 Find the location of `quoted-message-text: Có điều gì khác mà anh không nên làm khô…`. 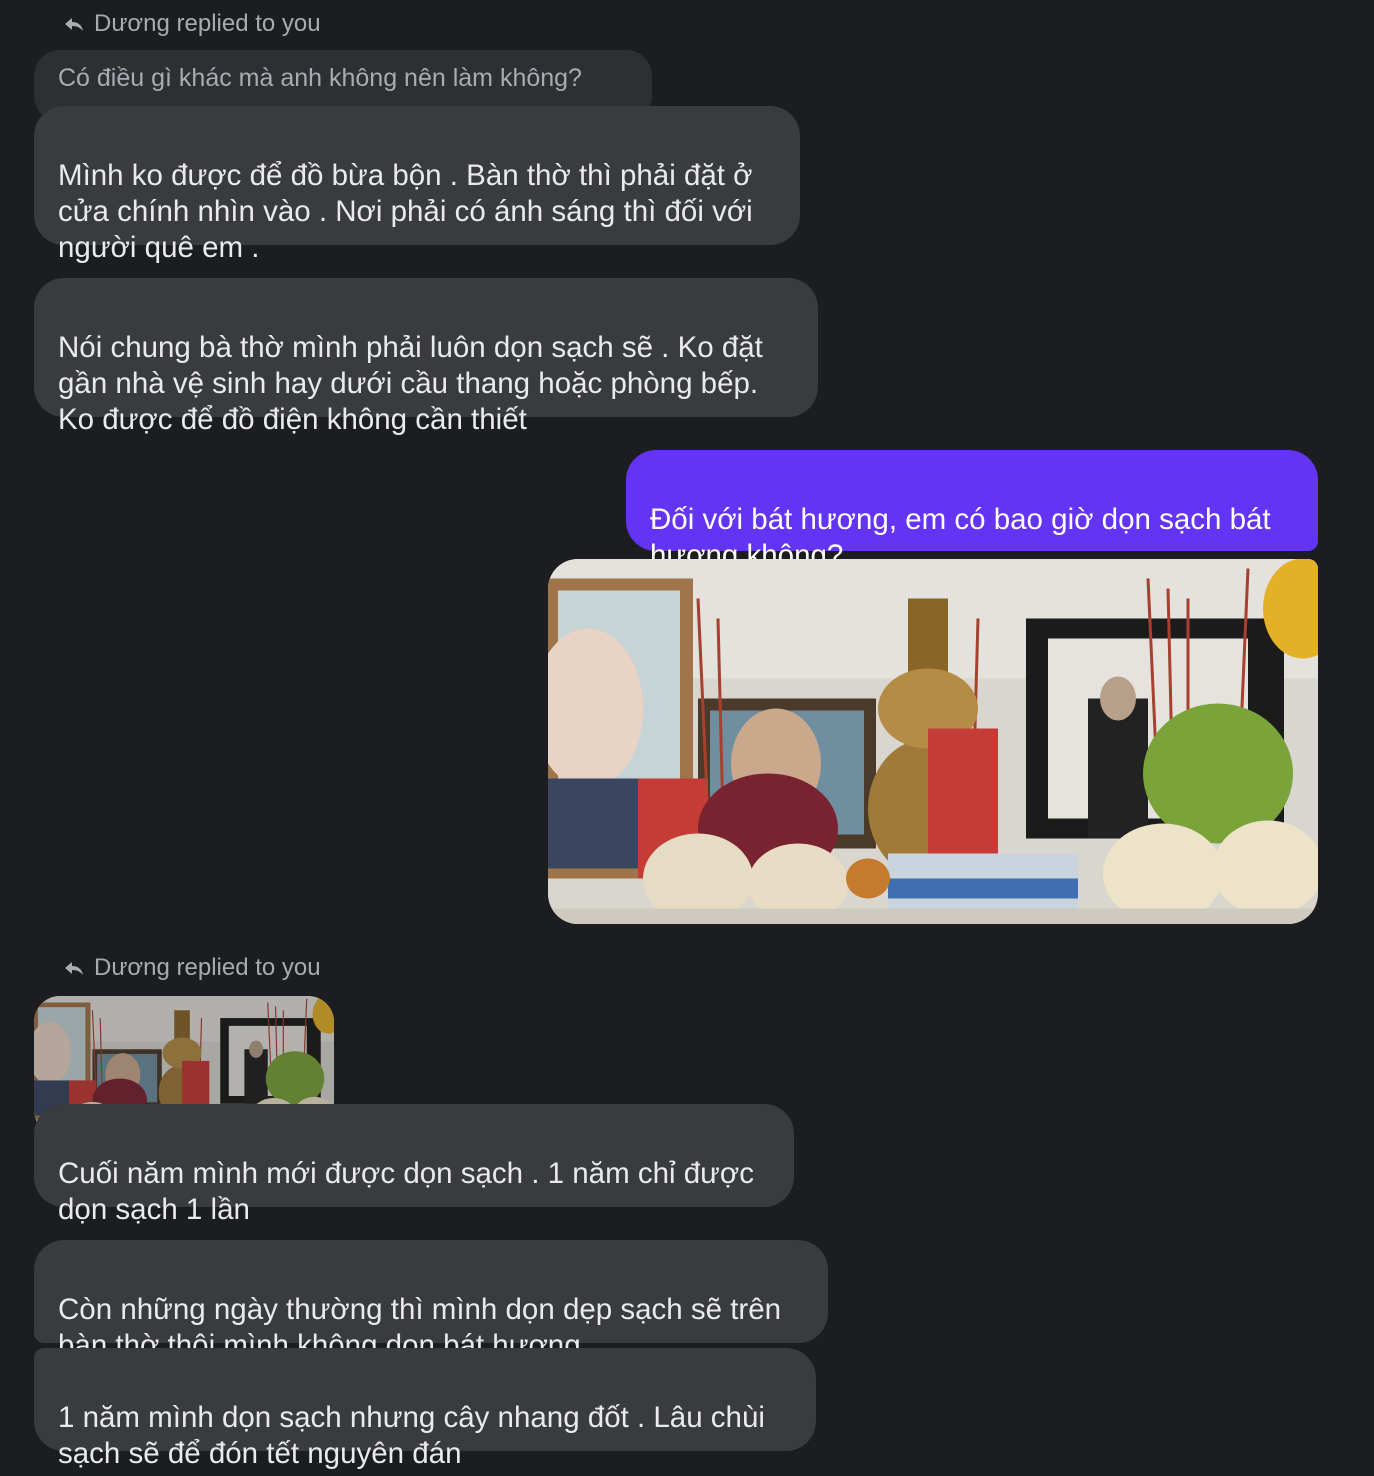

quoted-message-text: Có điều gì khác mà anh không nên làm khô… is located at coordinates (320, 78).